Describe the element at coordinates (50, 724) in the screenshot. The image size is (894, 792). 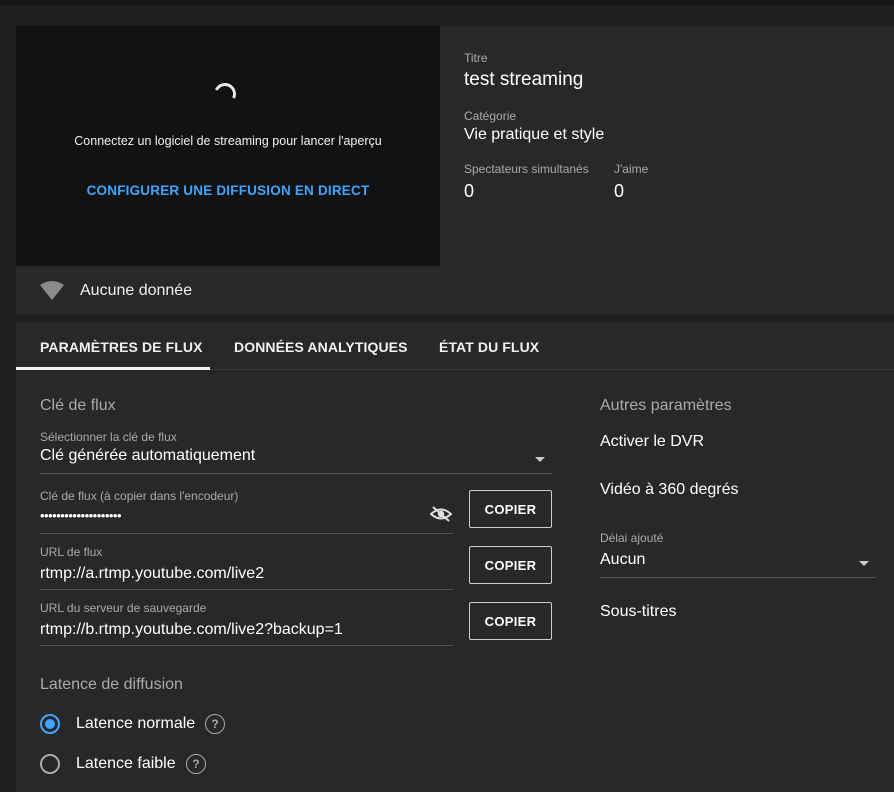
I see `latency-normal-radio` at that location.